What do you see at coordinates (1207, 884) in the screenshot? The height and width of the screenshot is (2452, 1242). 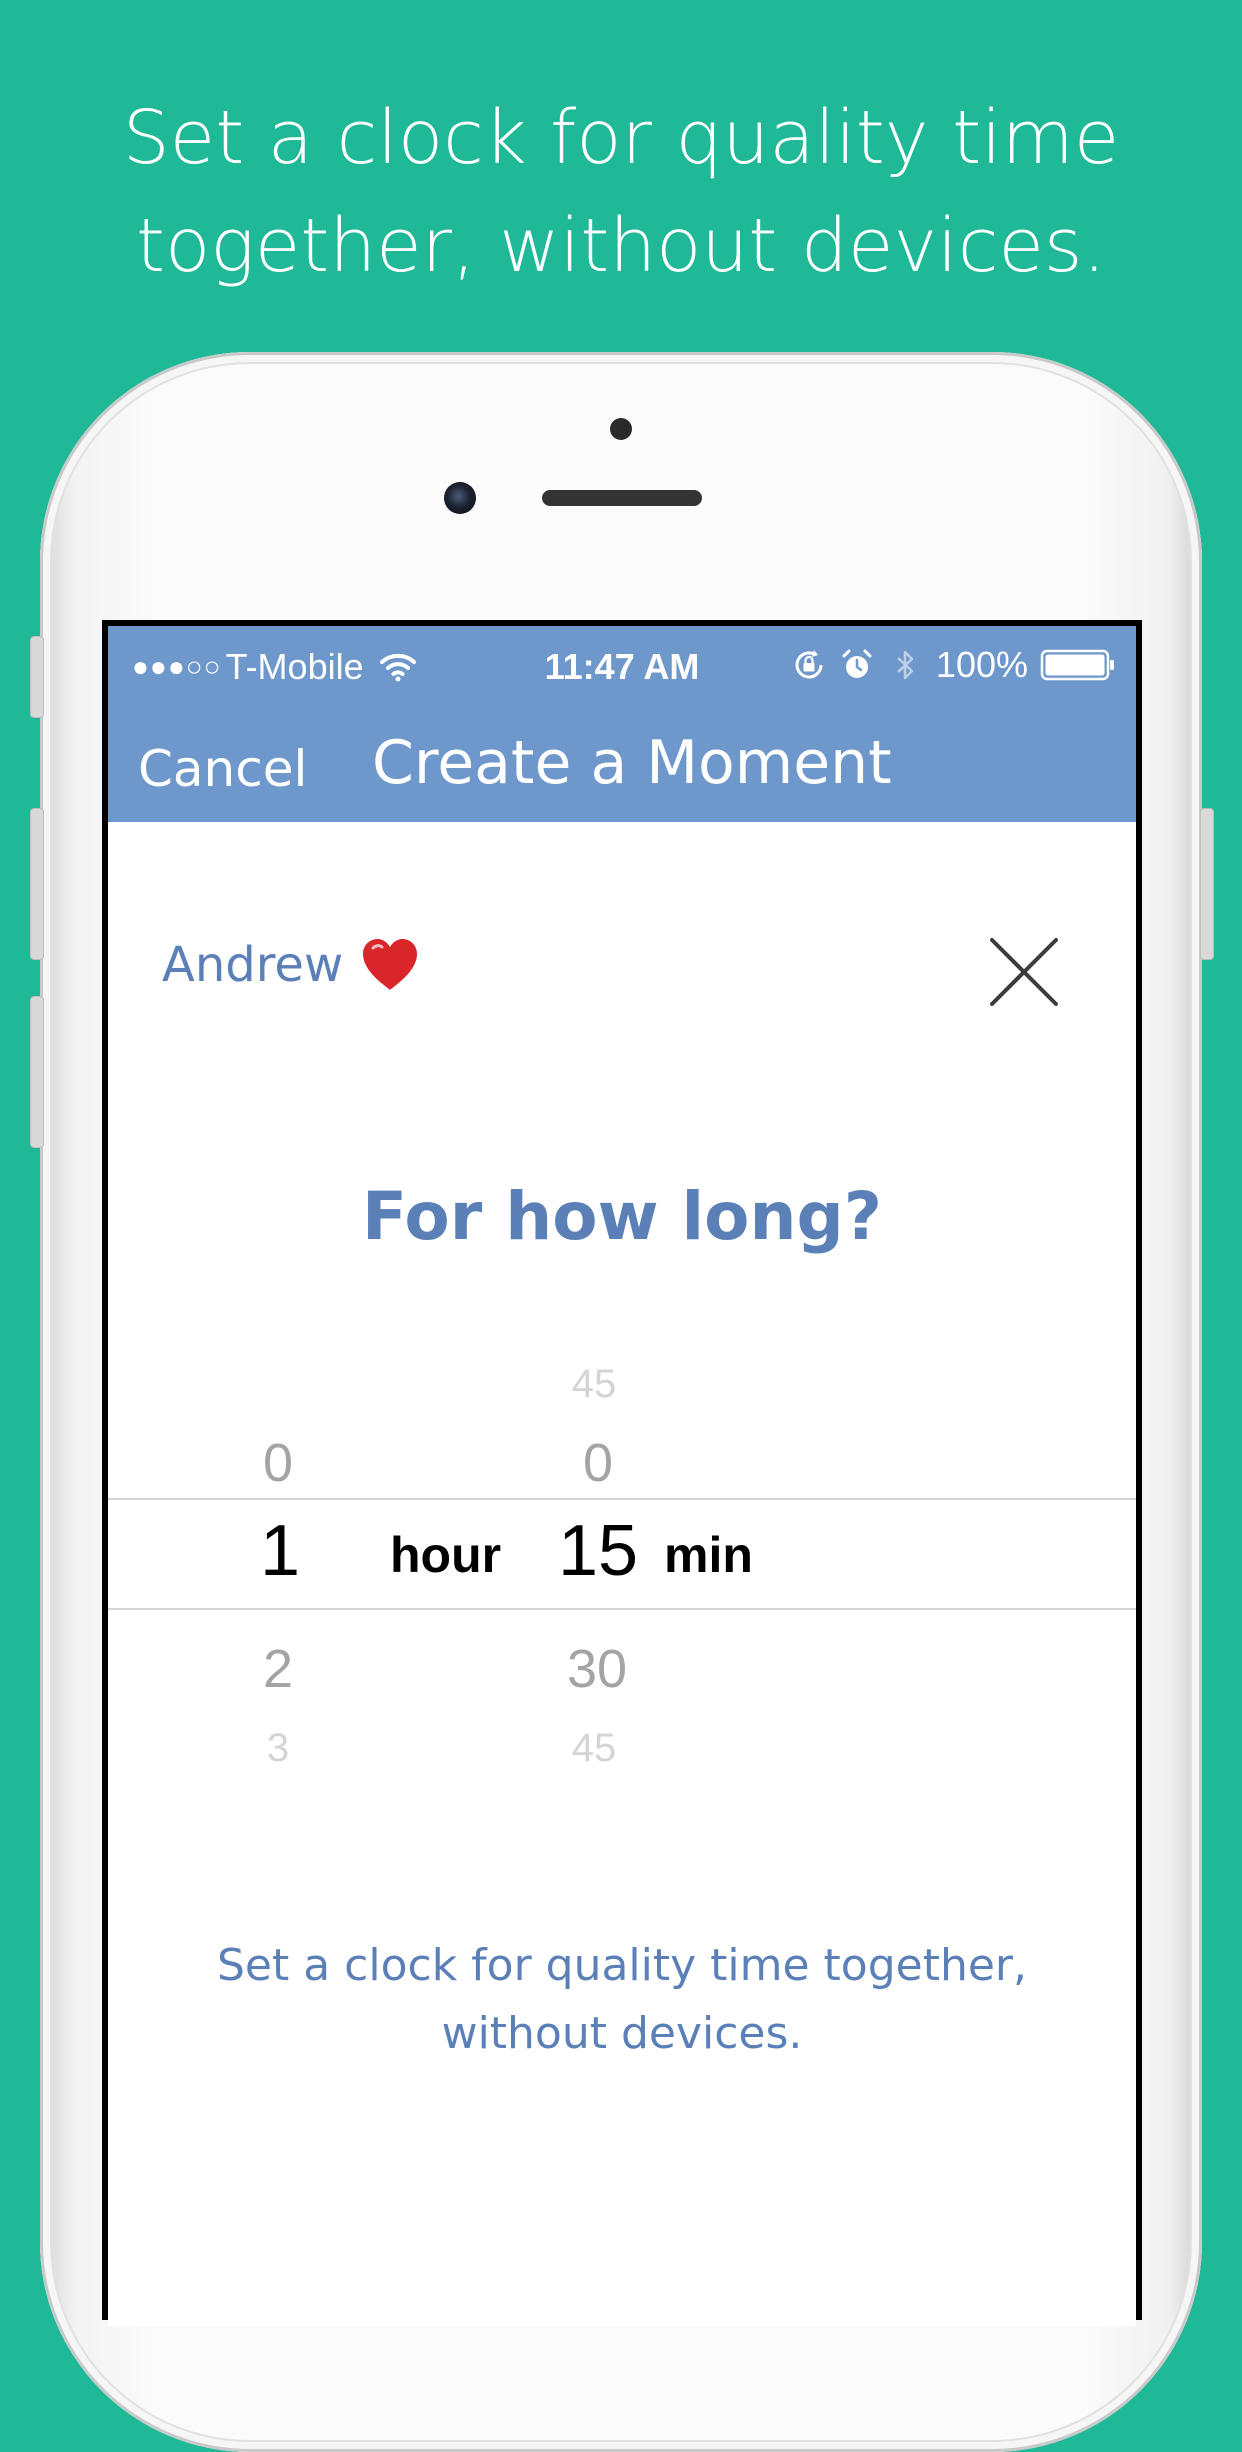 I see `power-button` at bounding box center [1207, 884].